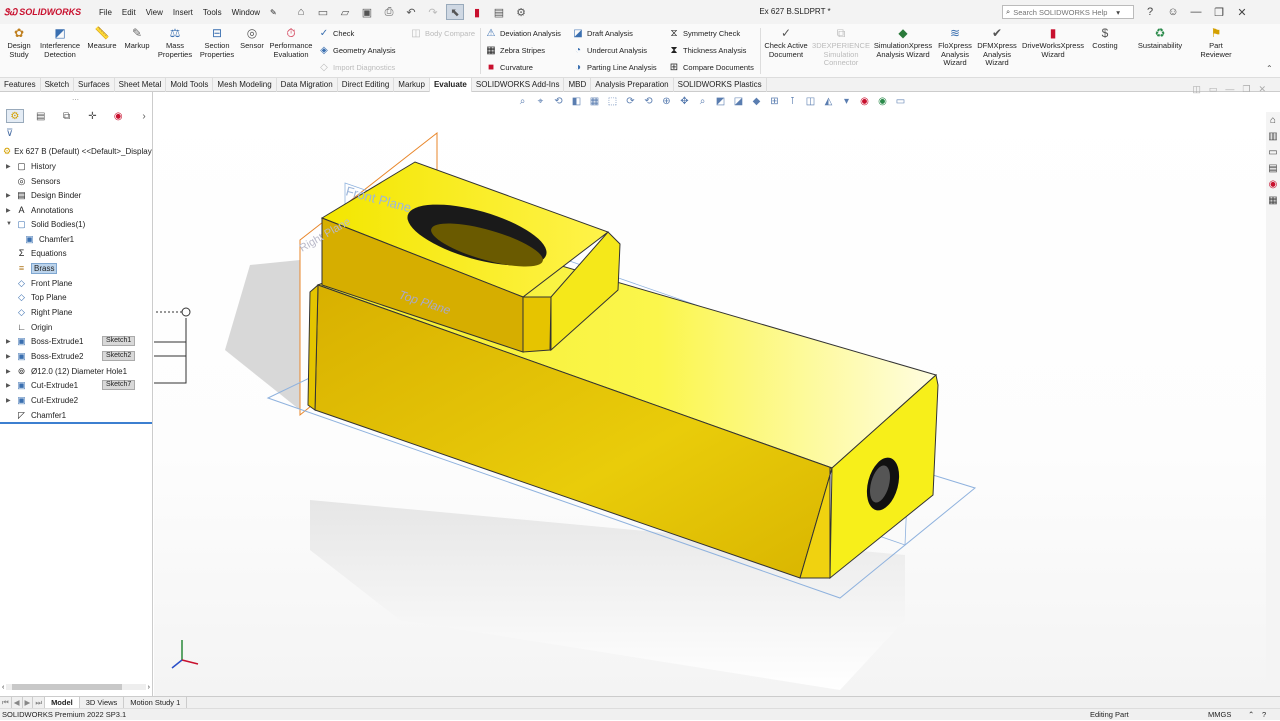 The height and width of the screenshot is (721, 1280). I want to click on tree-item-annotations: ▶ A Annotations, so click(39, 210).